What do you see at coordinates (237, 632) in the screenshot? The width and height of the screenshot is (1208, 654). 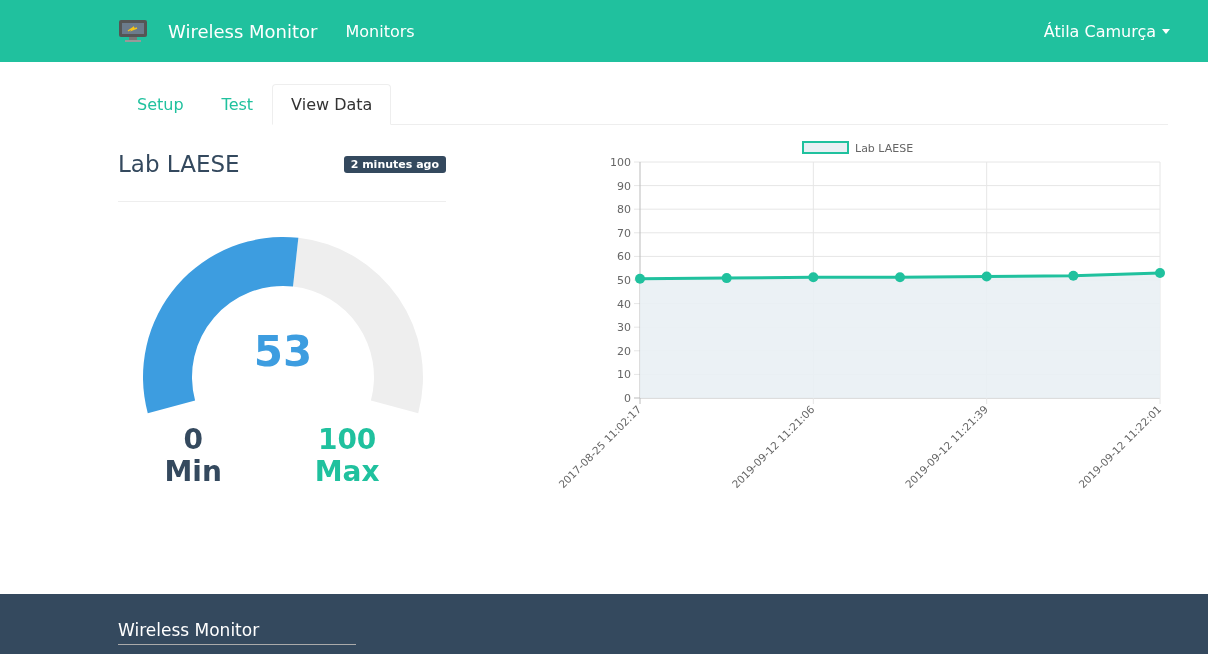 I see `footer-title: Wireless Monitor` at bounding box center [237, 632].